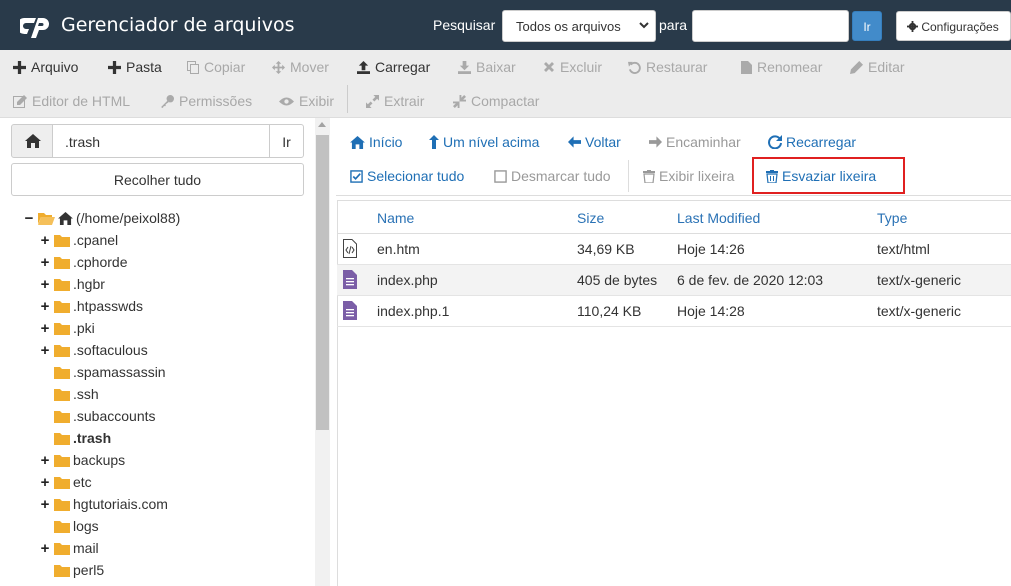 The width and height of the screenshot is (1011, 586). What do you see at coordinates (568, 26) in the screenshot?
I see `search-scope-value: Todos os arquivos` at bounding box center [568, 26].